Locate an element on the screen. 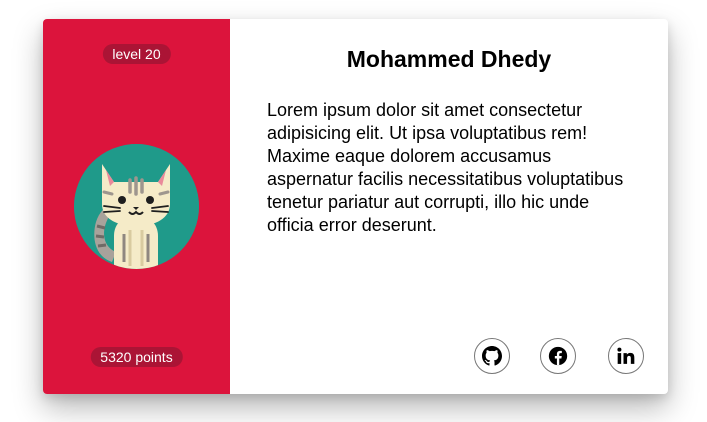 This screenshot has width=707, height=422. linkedin-button is located at coordinates (626, 356).